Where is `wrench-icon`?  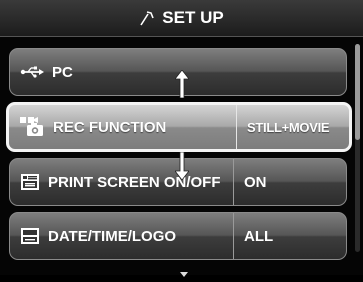 wrench-icon is located at coordinates (147, 18).